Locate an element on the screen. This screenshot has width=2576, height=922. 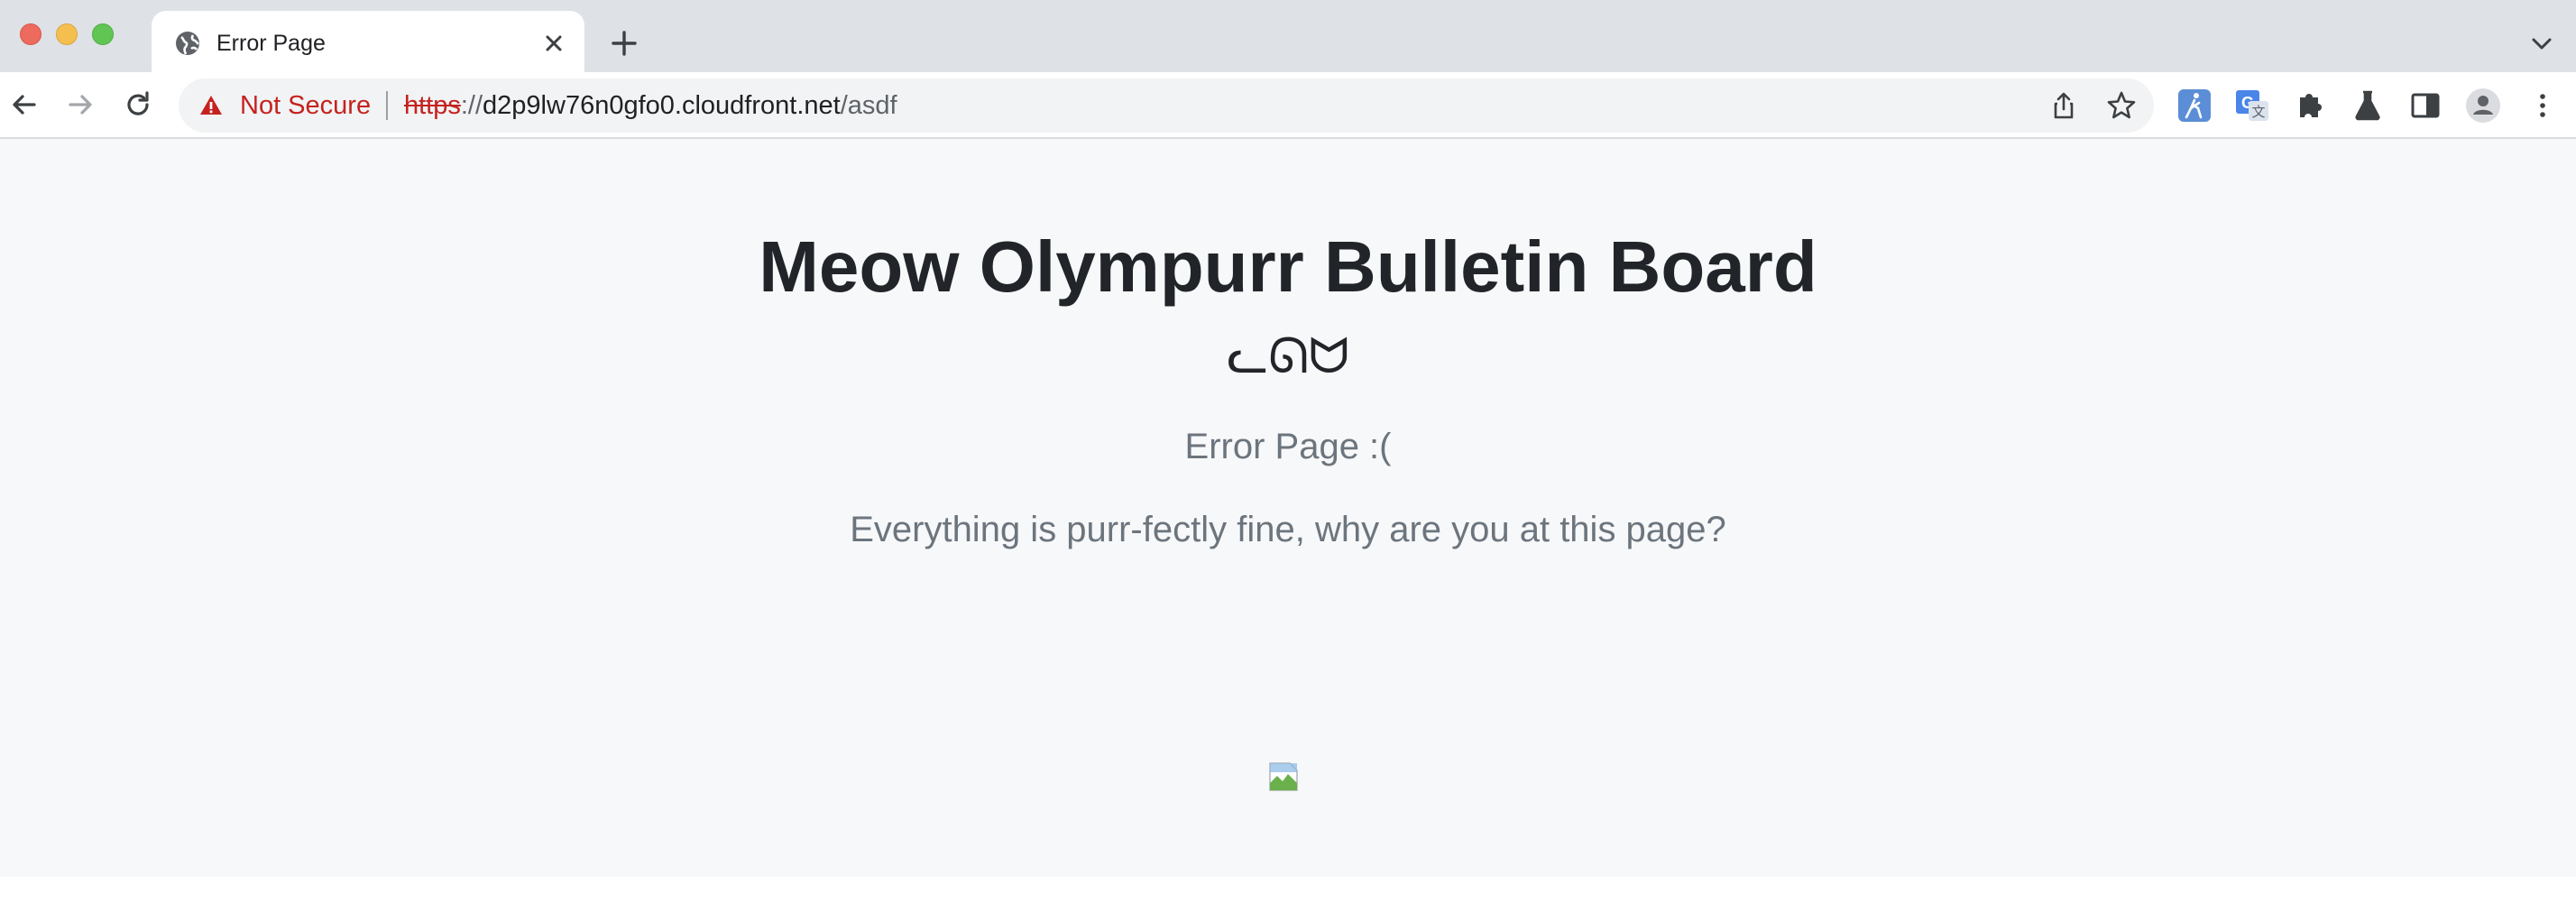
new-tab-plus-icon is located at coordinates (624, 43).